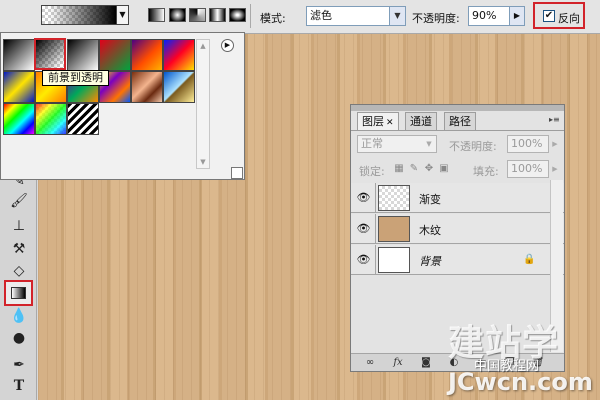  What do you see at coordinates (321, 15) in the screenshot?
I see `mode-value: 滤色` at bounding box center [321, 15].